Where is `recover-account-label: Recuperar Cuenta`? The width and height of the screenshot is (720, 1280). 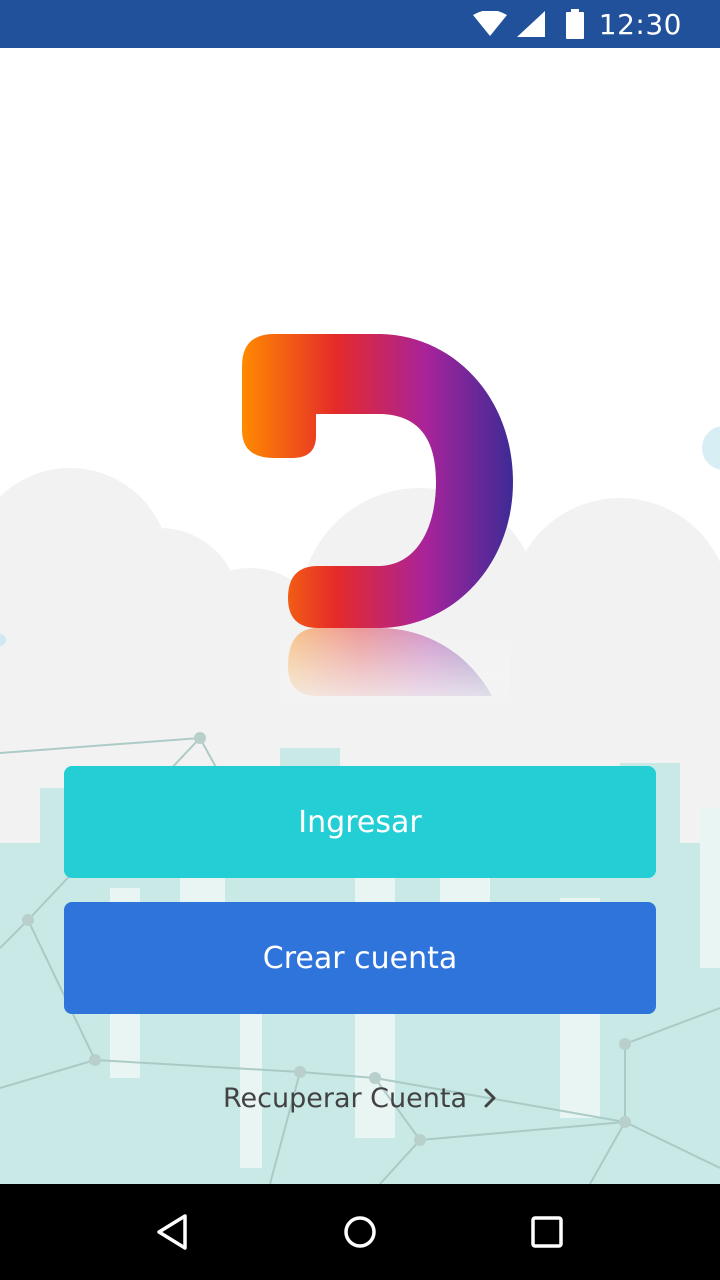 recover-account-label: Recuperar Cuenta is located at coordinates (344, 1098).